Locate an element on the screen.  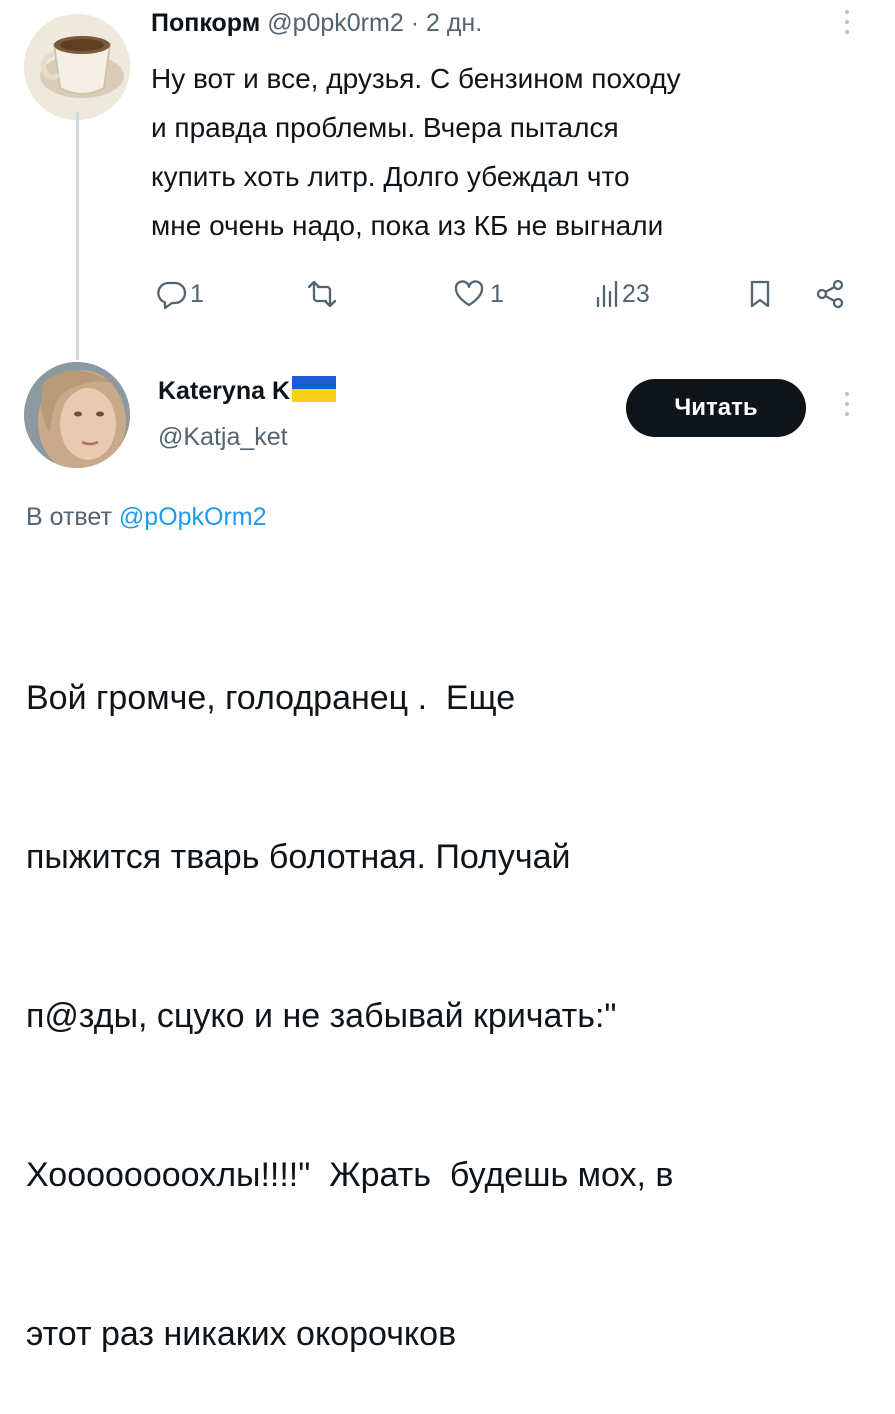
author-name: Попкорм is located at coordinates (205, 23).